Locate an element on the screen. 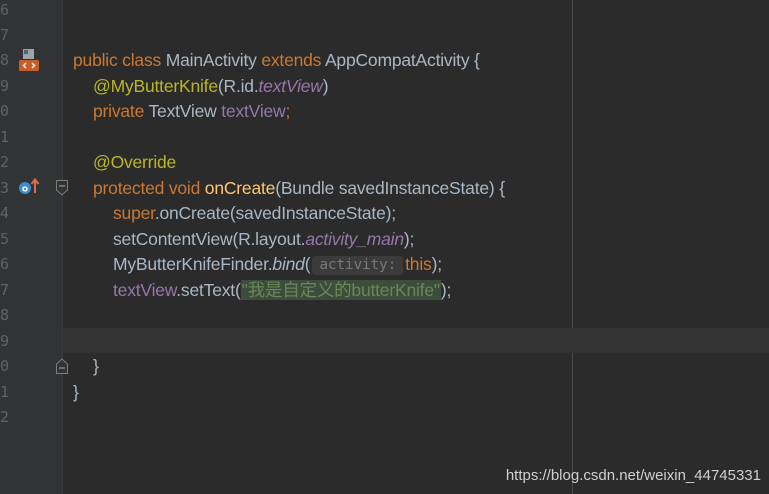 The width and height of the screenshot is (769, 494). code-text: .onCreate(savedInstanceState); is located at coordinates (275, 213).